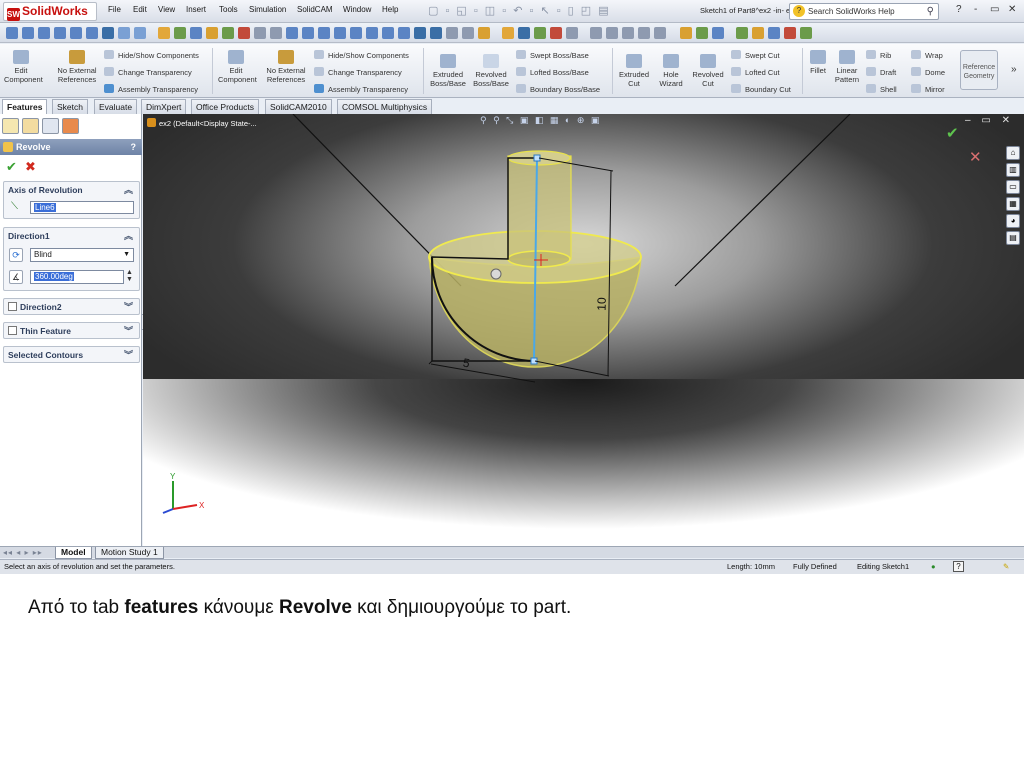  What do you see at coordinates (228, 9) in the screenshot?
I see `menu-tools: Tools` at bounding box center [228, 9].